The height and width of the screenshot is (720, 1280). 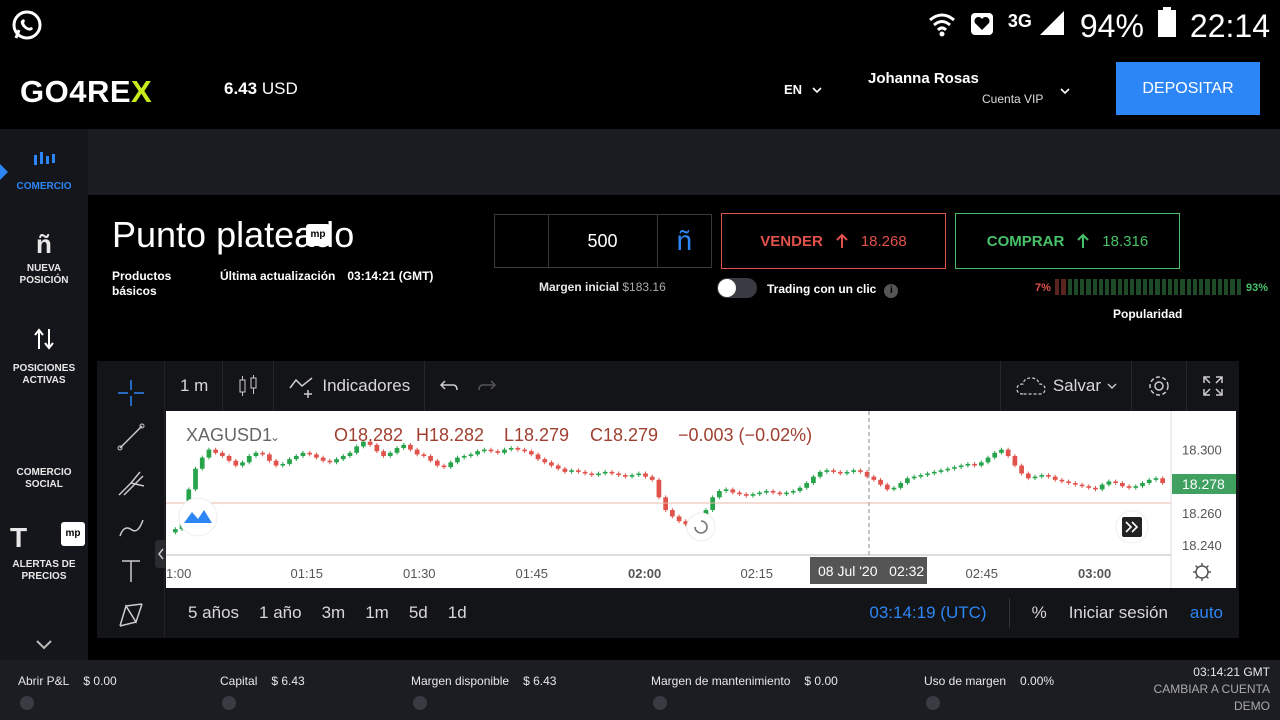 I want to click on sell-button: VENDER 18.268, so click(x=833, y=241).